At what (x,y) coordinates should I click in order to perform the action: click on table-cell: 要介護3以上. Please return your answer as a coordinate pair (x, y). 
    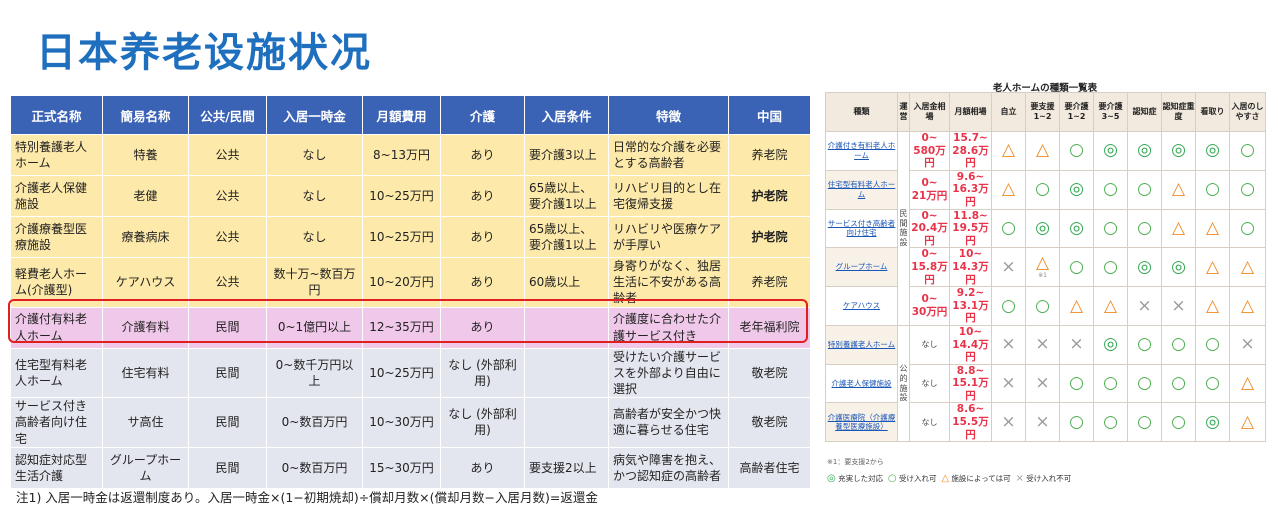
    Looking at the image, I should click on (566, 155).